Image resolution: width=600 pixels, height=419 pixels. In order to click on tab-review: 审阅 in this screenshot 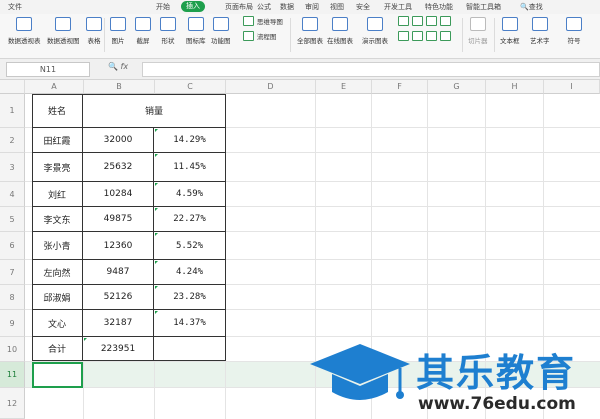, I will do `click(312, 7)`.